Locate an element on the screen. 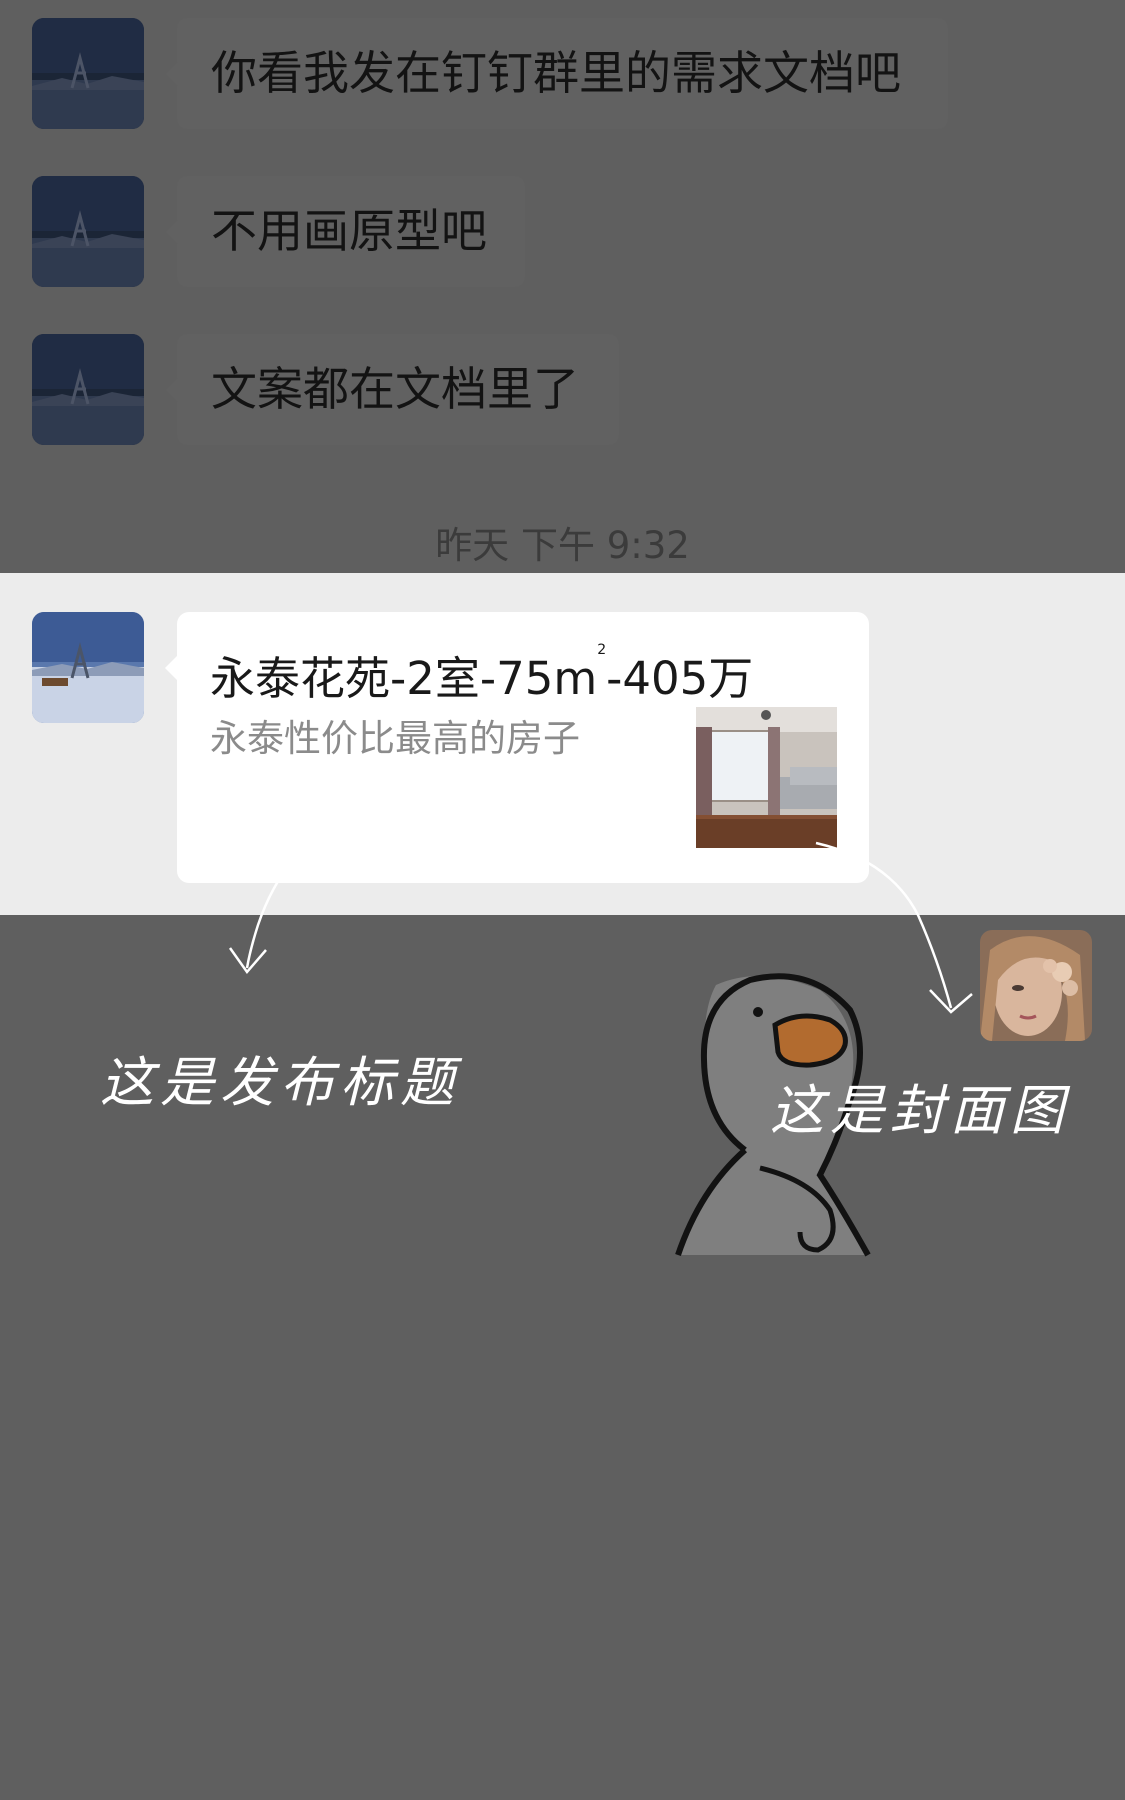  arrow-cover-head is located at coordinates (951, 1001).